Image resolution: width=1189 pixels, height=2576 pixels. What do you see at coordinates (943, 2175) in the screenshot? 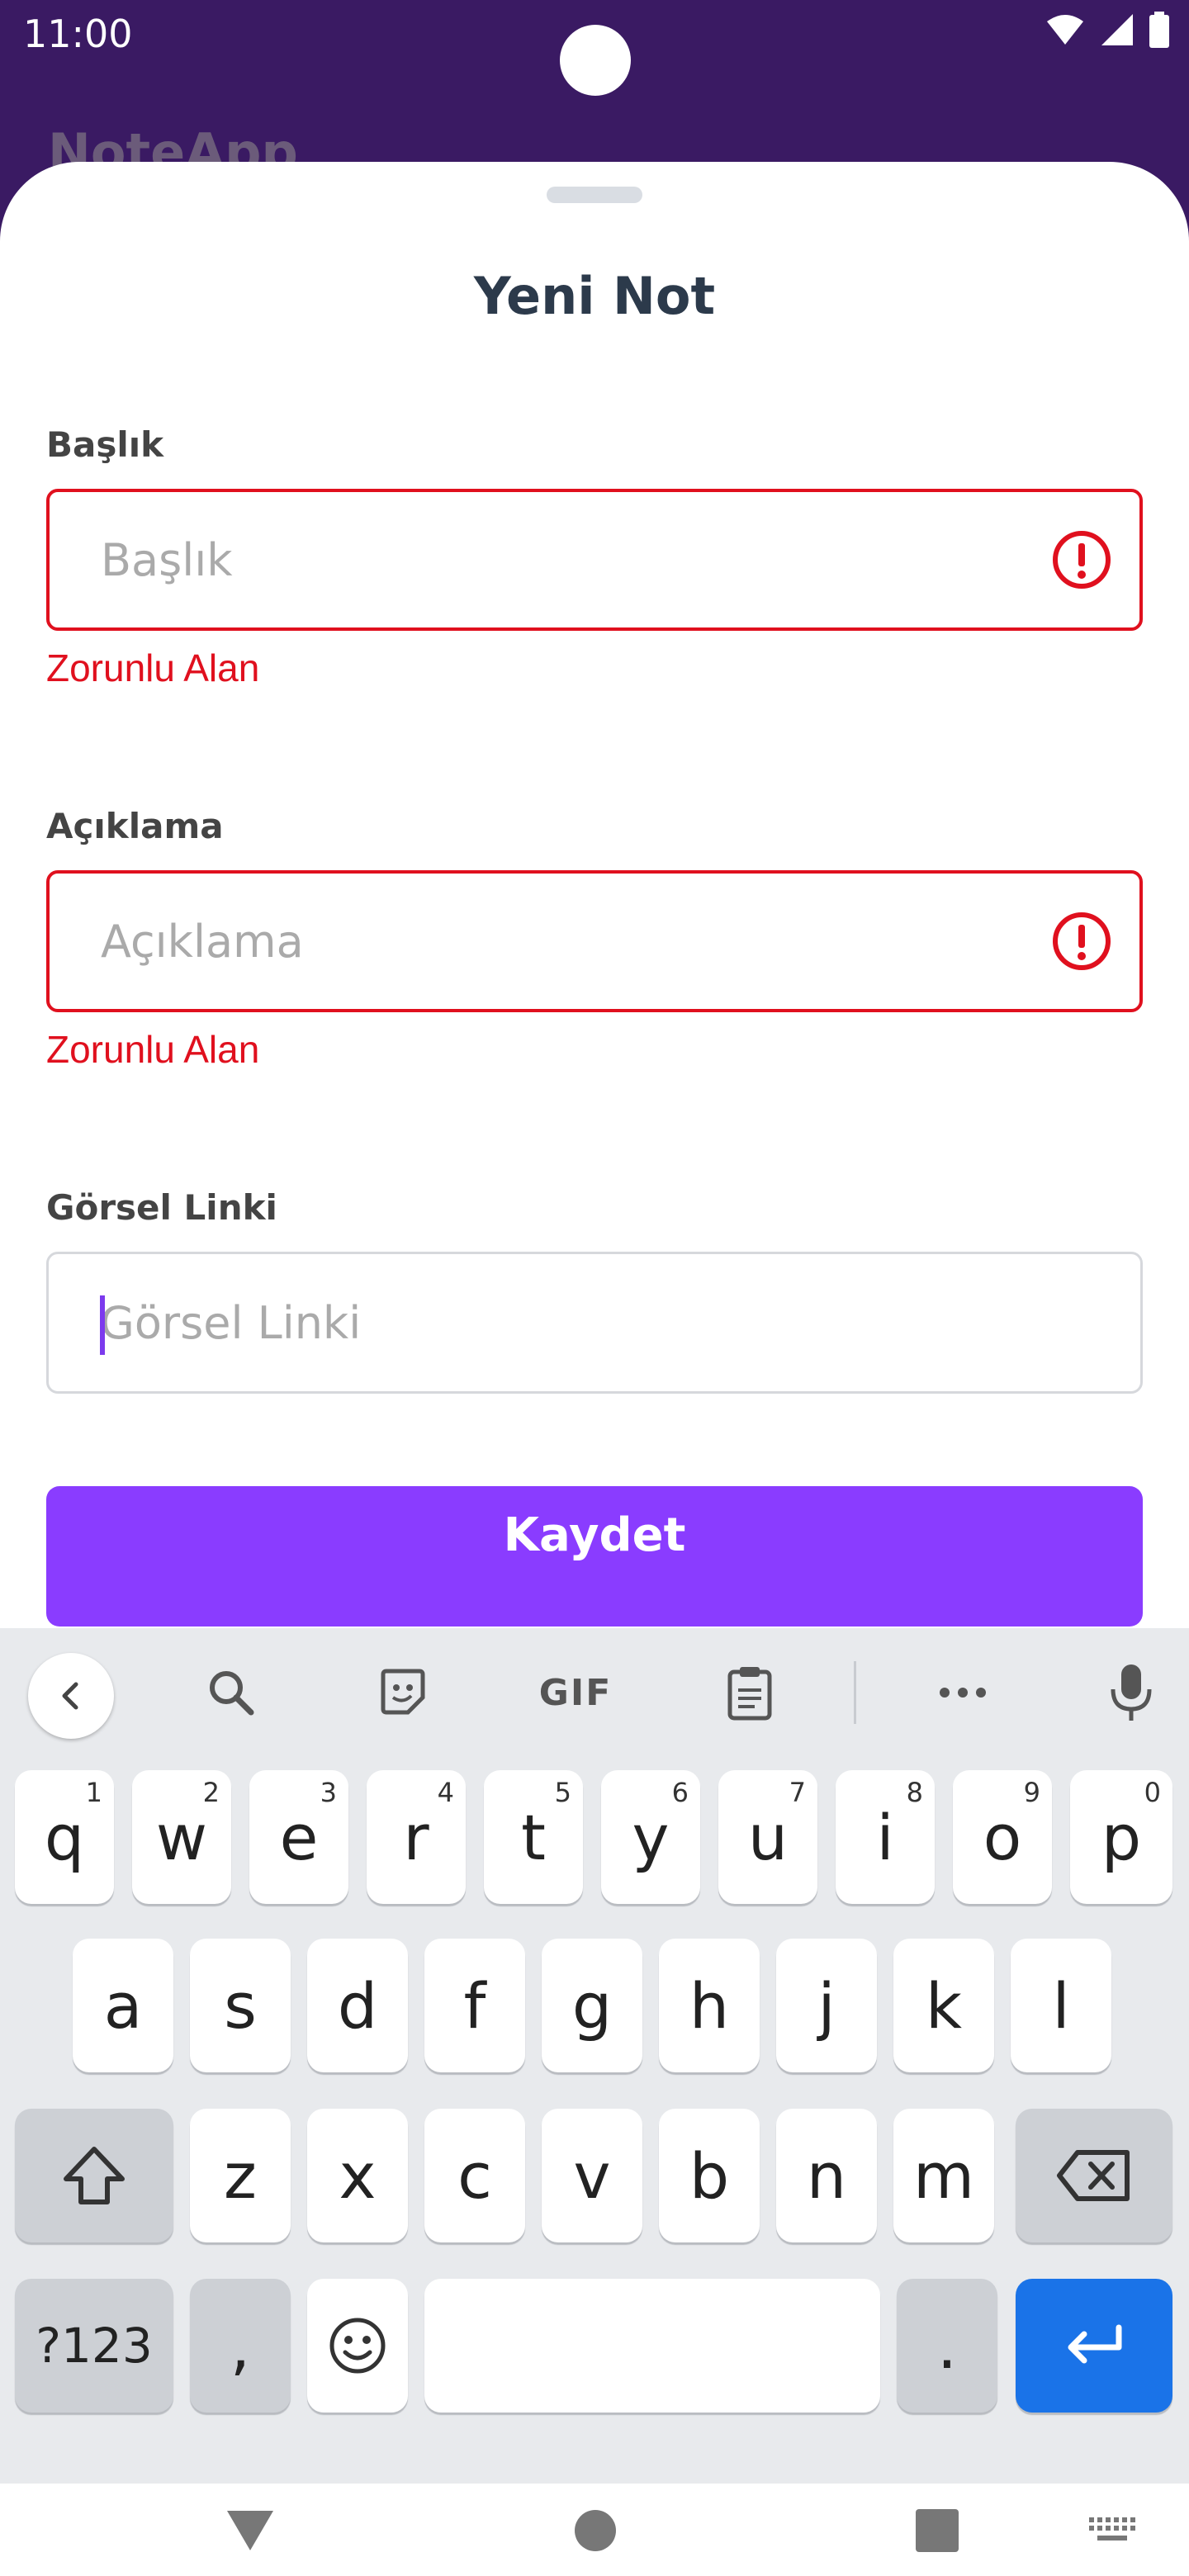
I see `key-m: m` at bounding box center [943, 2175].